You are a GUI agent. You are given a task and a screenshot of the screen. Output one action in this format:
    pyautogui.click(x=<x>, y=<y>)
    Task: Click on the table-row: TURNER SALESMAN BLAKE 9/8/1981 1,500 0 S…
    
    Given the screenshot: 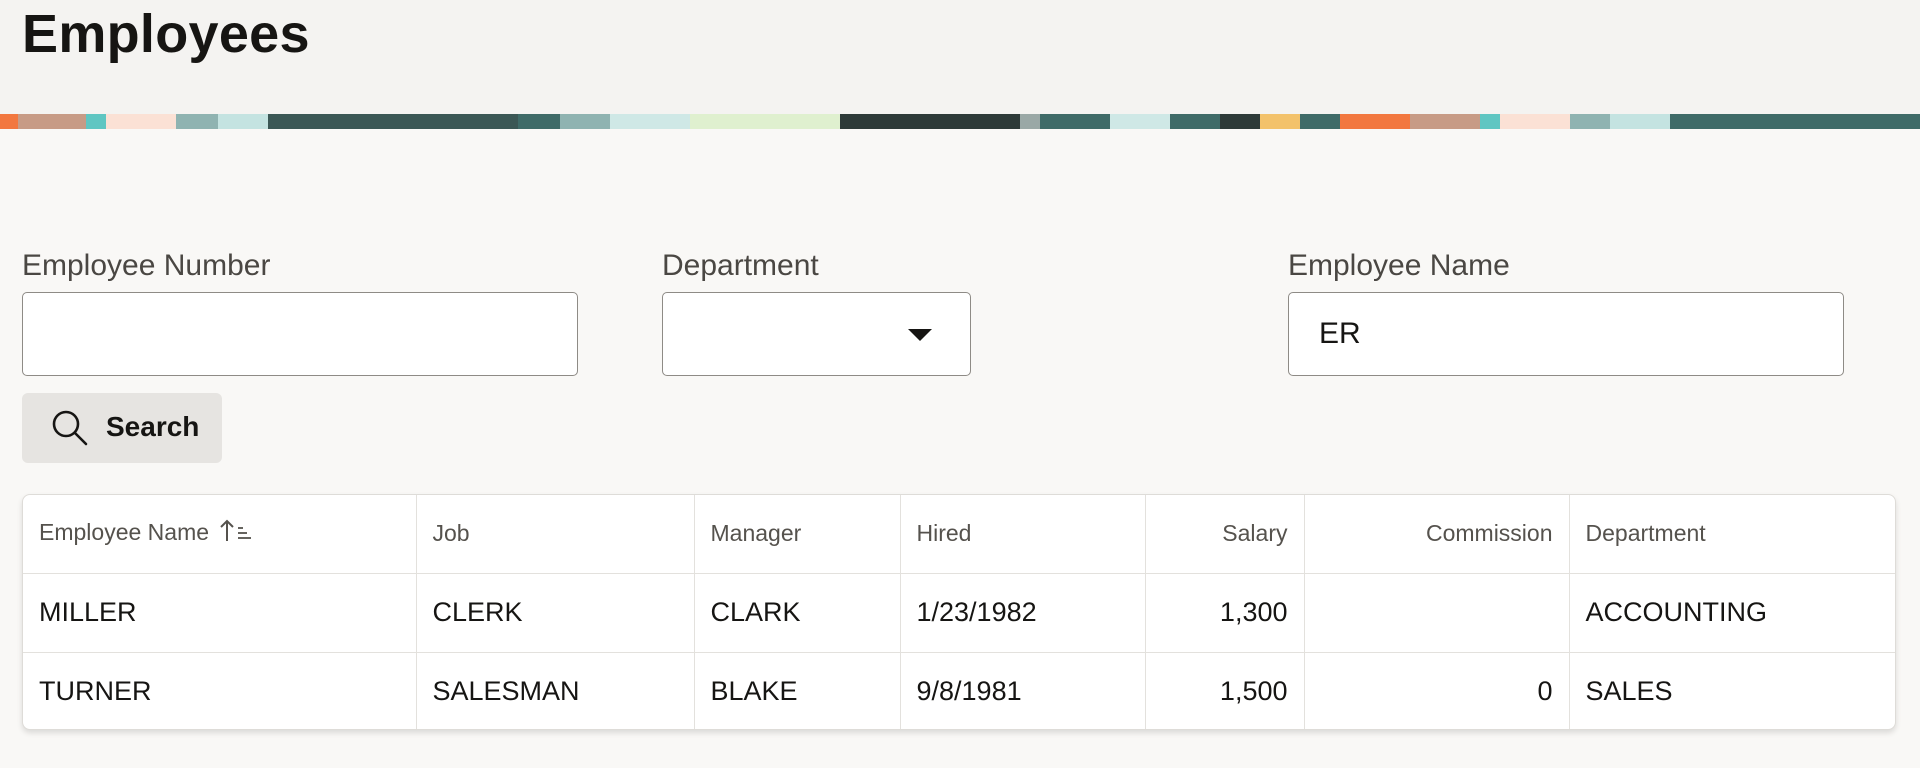 What is the action you would take?
    pyautogui.click(x=959, y=690)
    